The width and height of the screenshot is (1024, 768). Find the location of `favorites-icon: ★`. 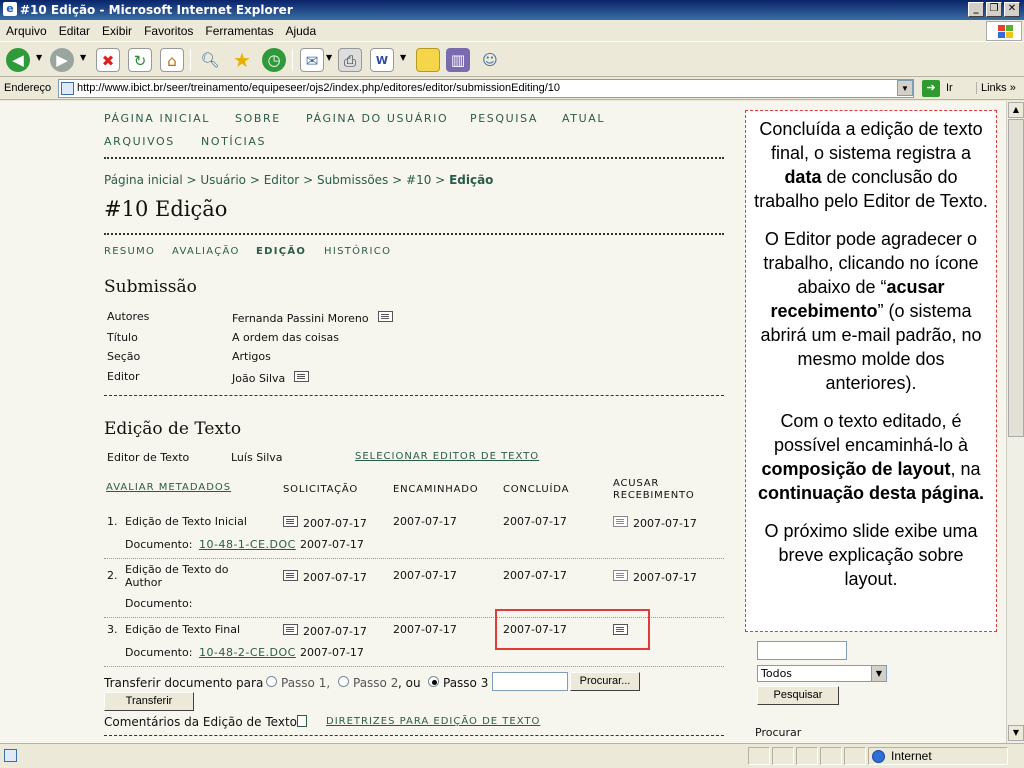

favorites-icon: ★ is located at coordinates (242, 60).